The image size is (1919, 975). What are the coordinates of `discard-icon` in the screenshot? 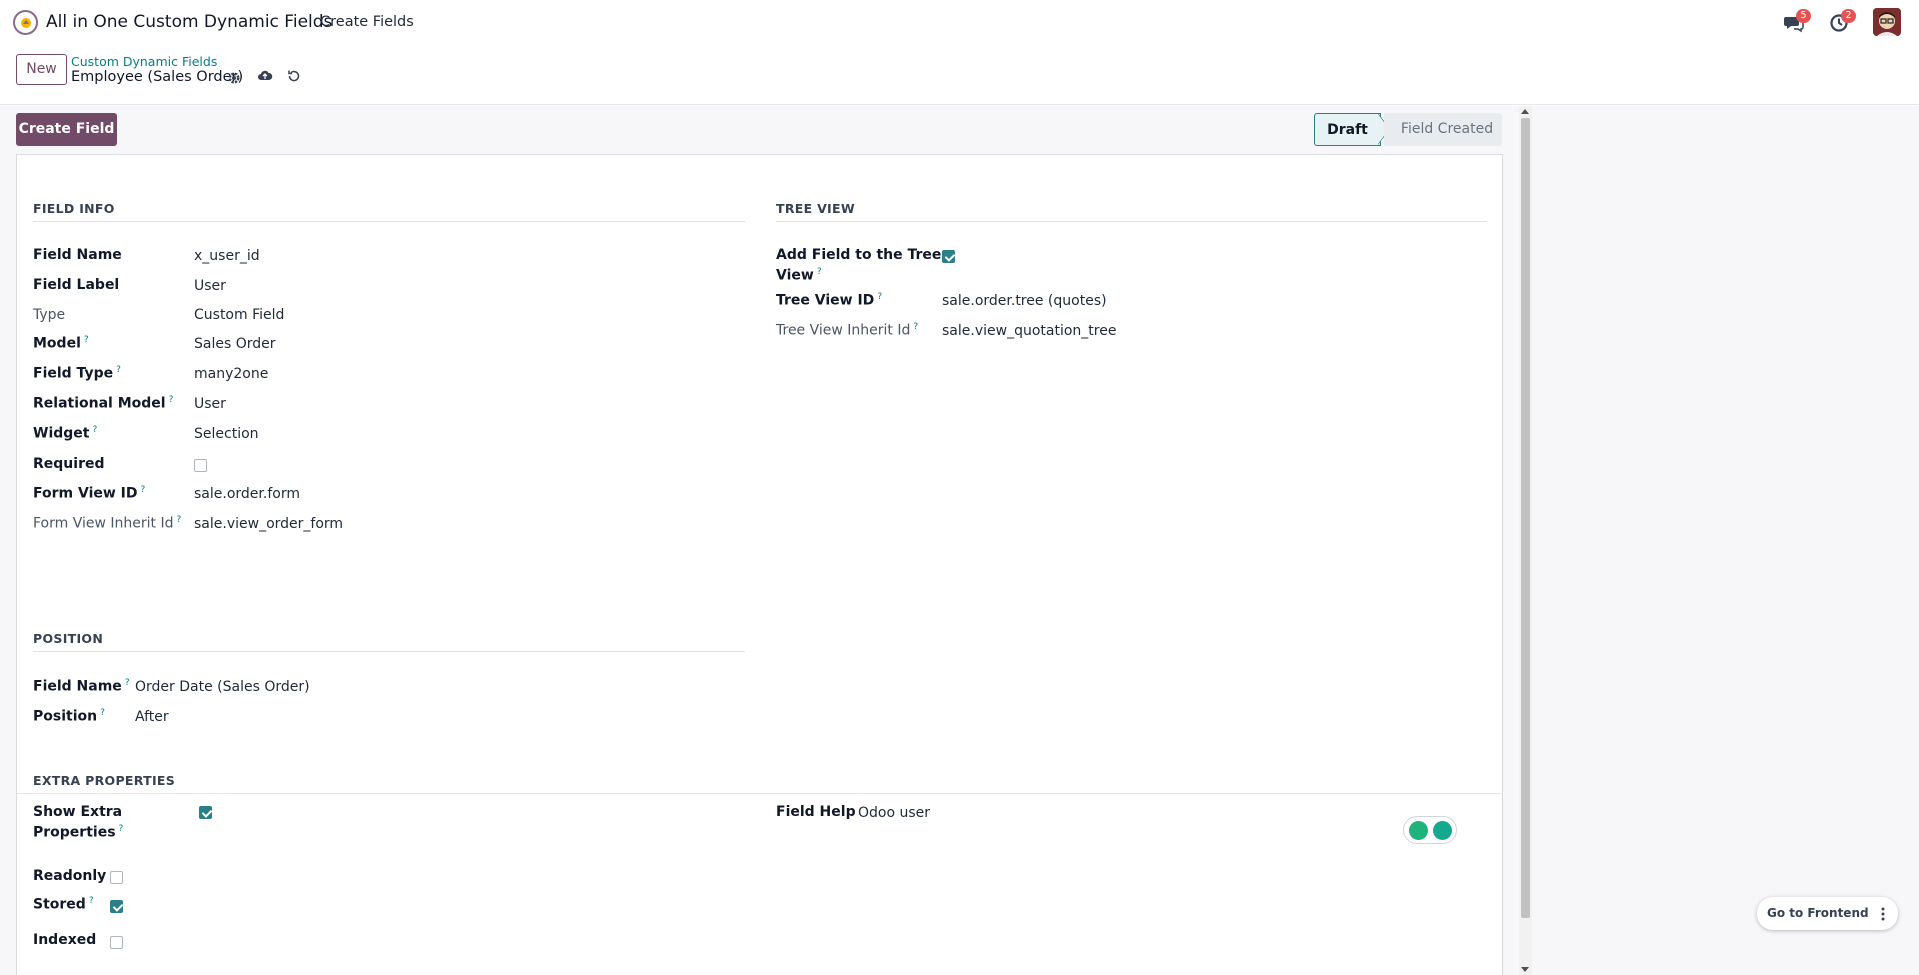 It's located at (294, 76).